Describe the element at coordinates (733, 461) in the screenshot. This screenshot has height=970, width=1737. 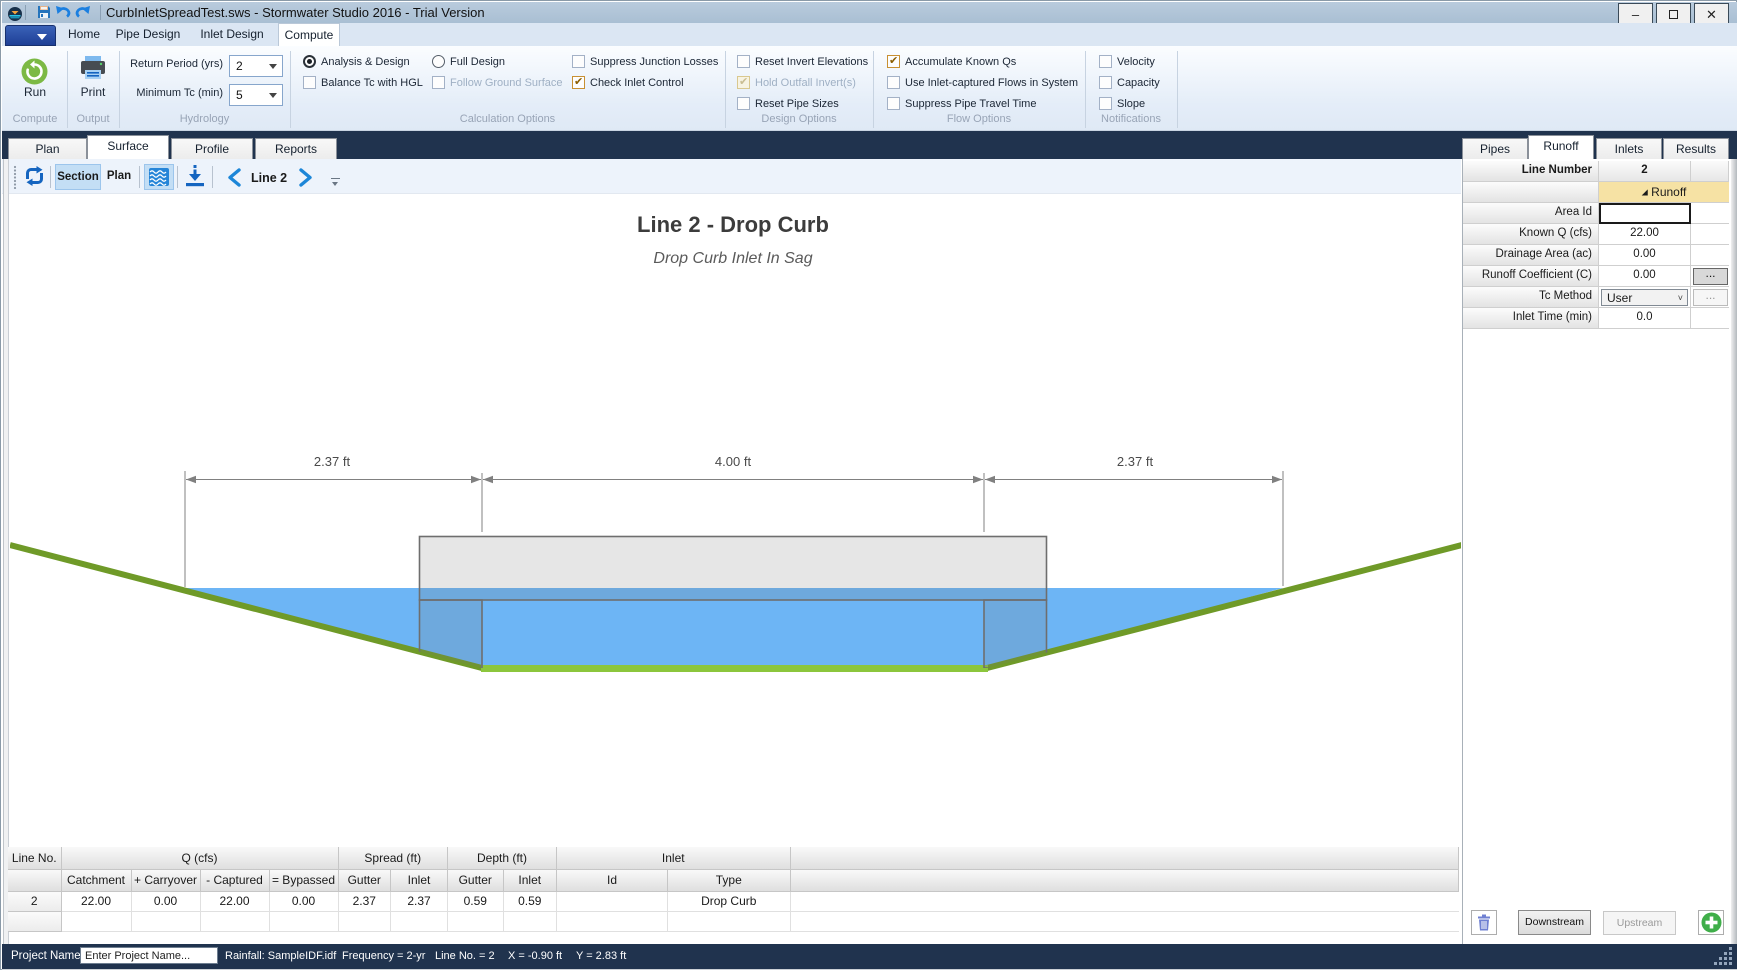
I see `svg-text: 4.00 ft` at that location.